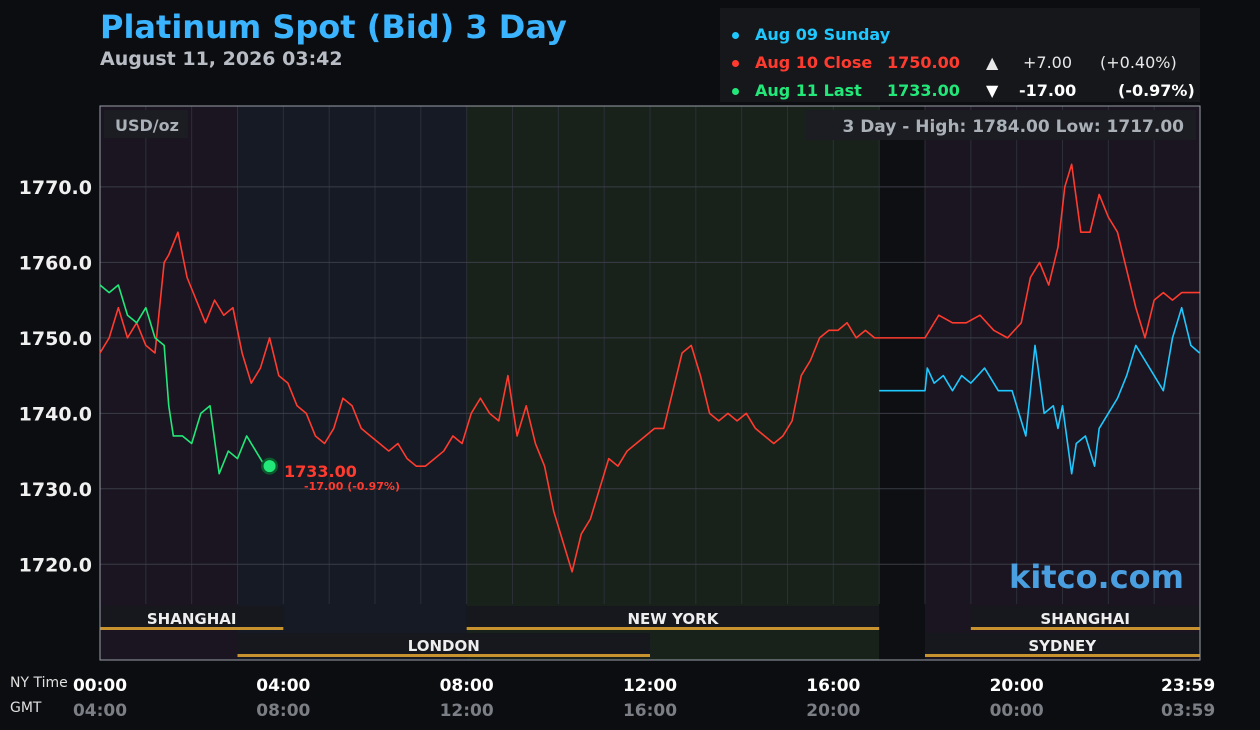  Describe the element at coordinates (1188, 711) in the screenshot. I see `x-tick-label-gmt: 03:59` at that location.